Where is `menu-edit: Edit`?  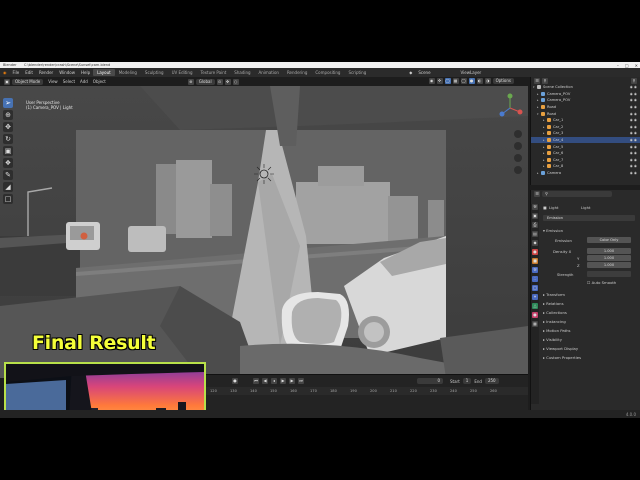 menu-edit: Edit is located at coordinates (29, 72).